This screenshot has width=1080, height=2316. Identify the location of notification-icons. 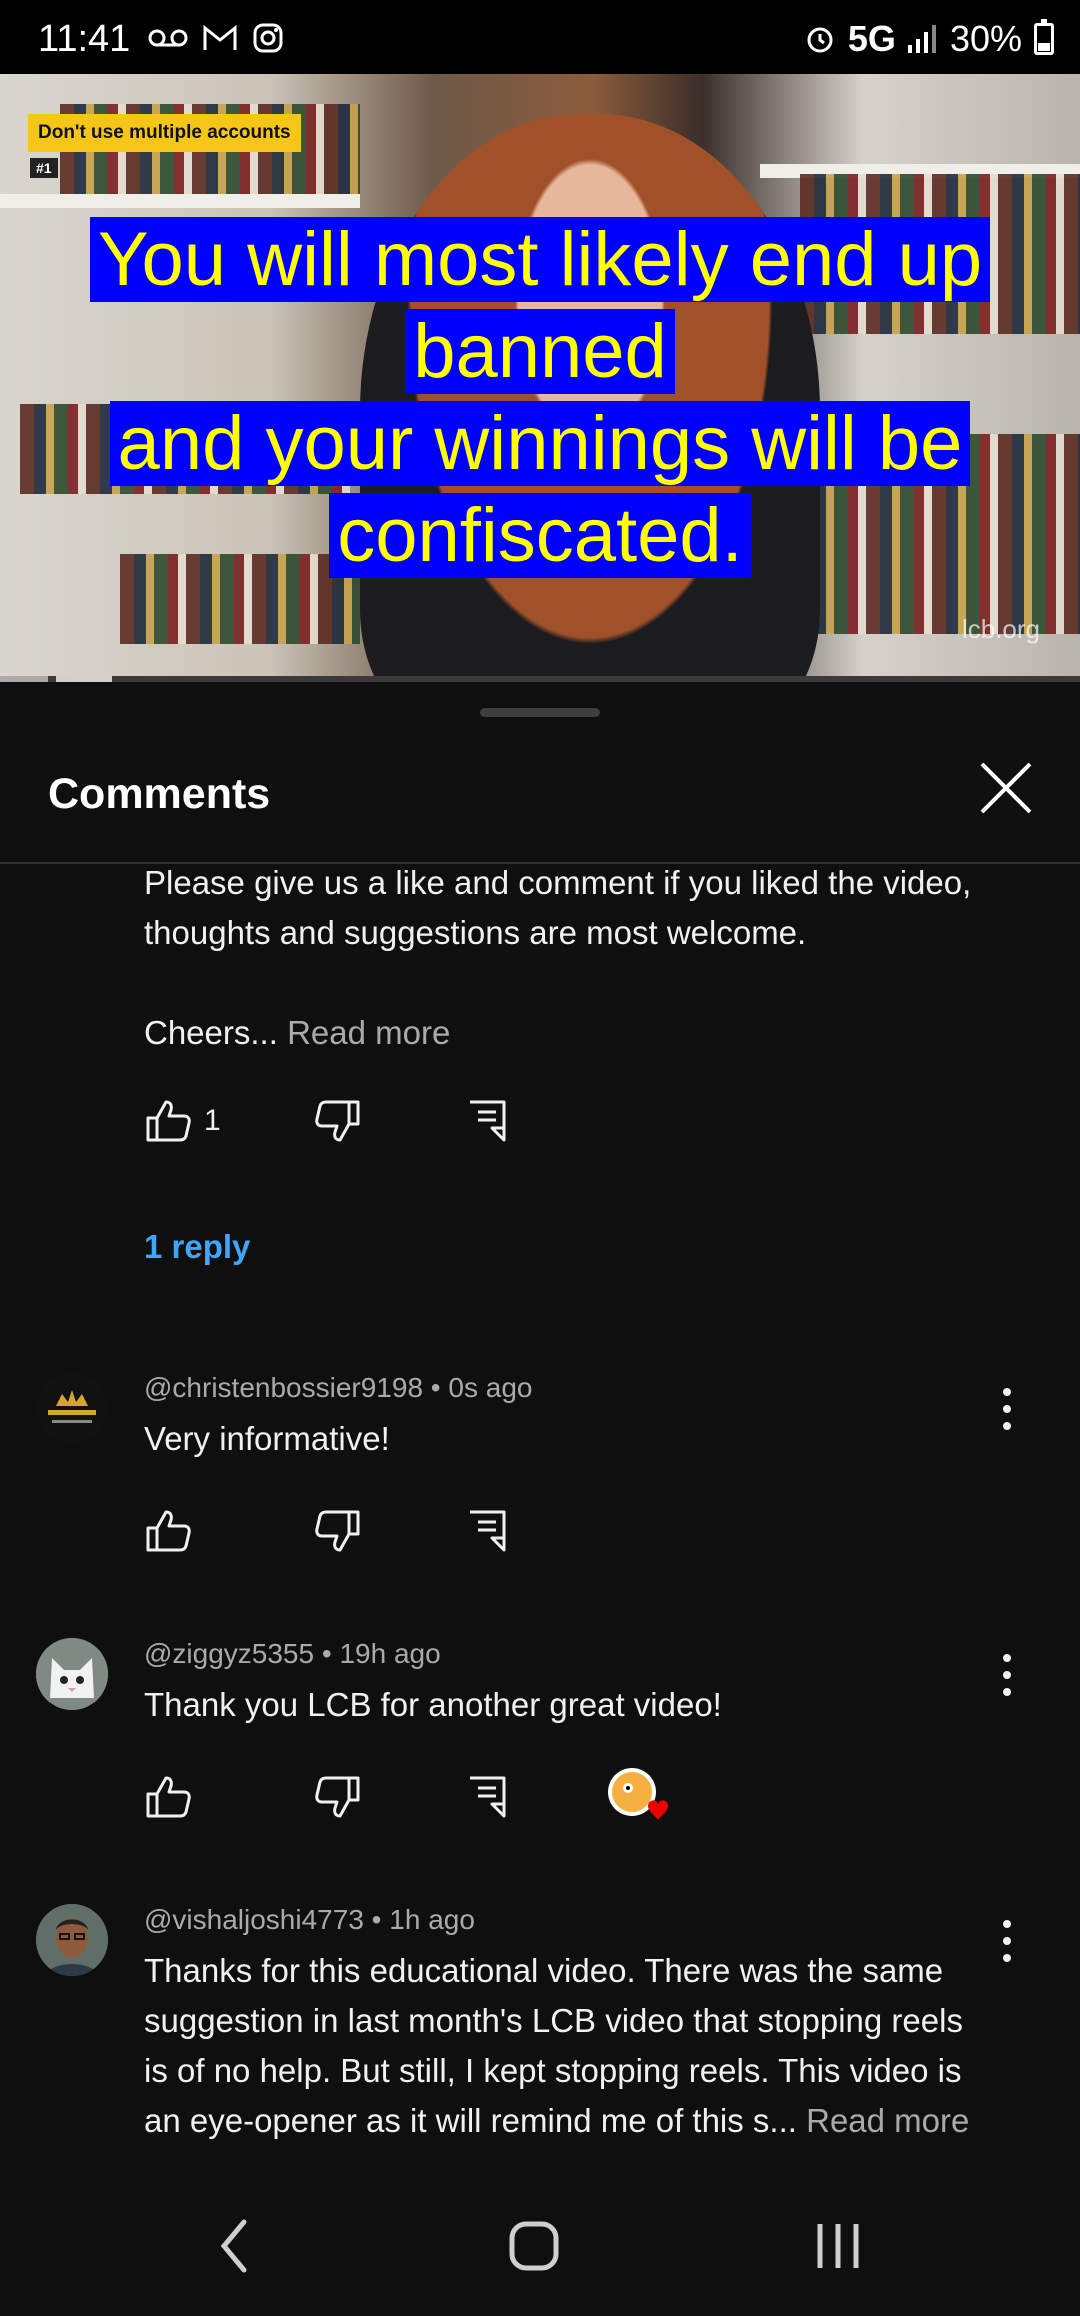
(216, 38).